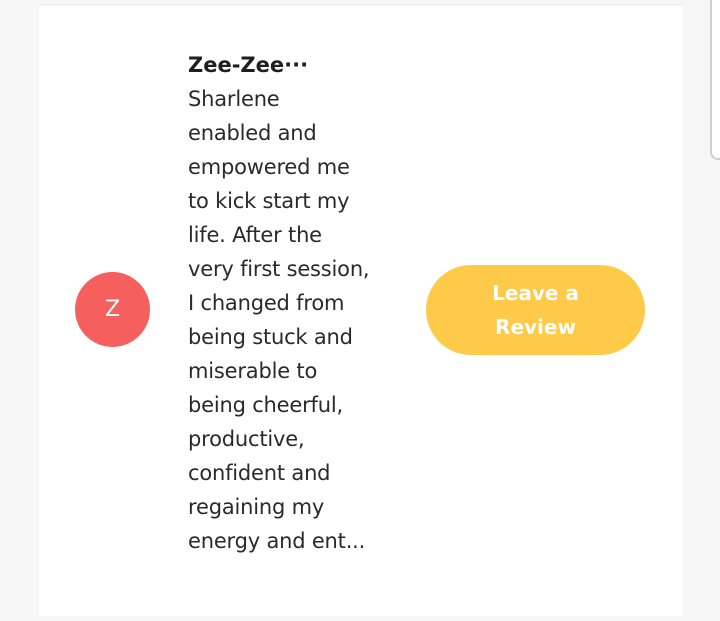 Image resolution: width=720 pixels, height=621 pixels. I want to click on review-text-line: to kick start my, so click(269, 201).